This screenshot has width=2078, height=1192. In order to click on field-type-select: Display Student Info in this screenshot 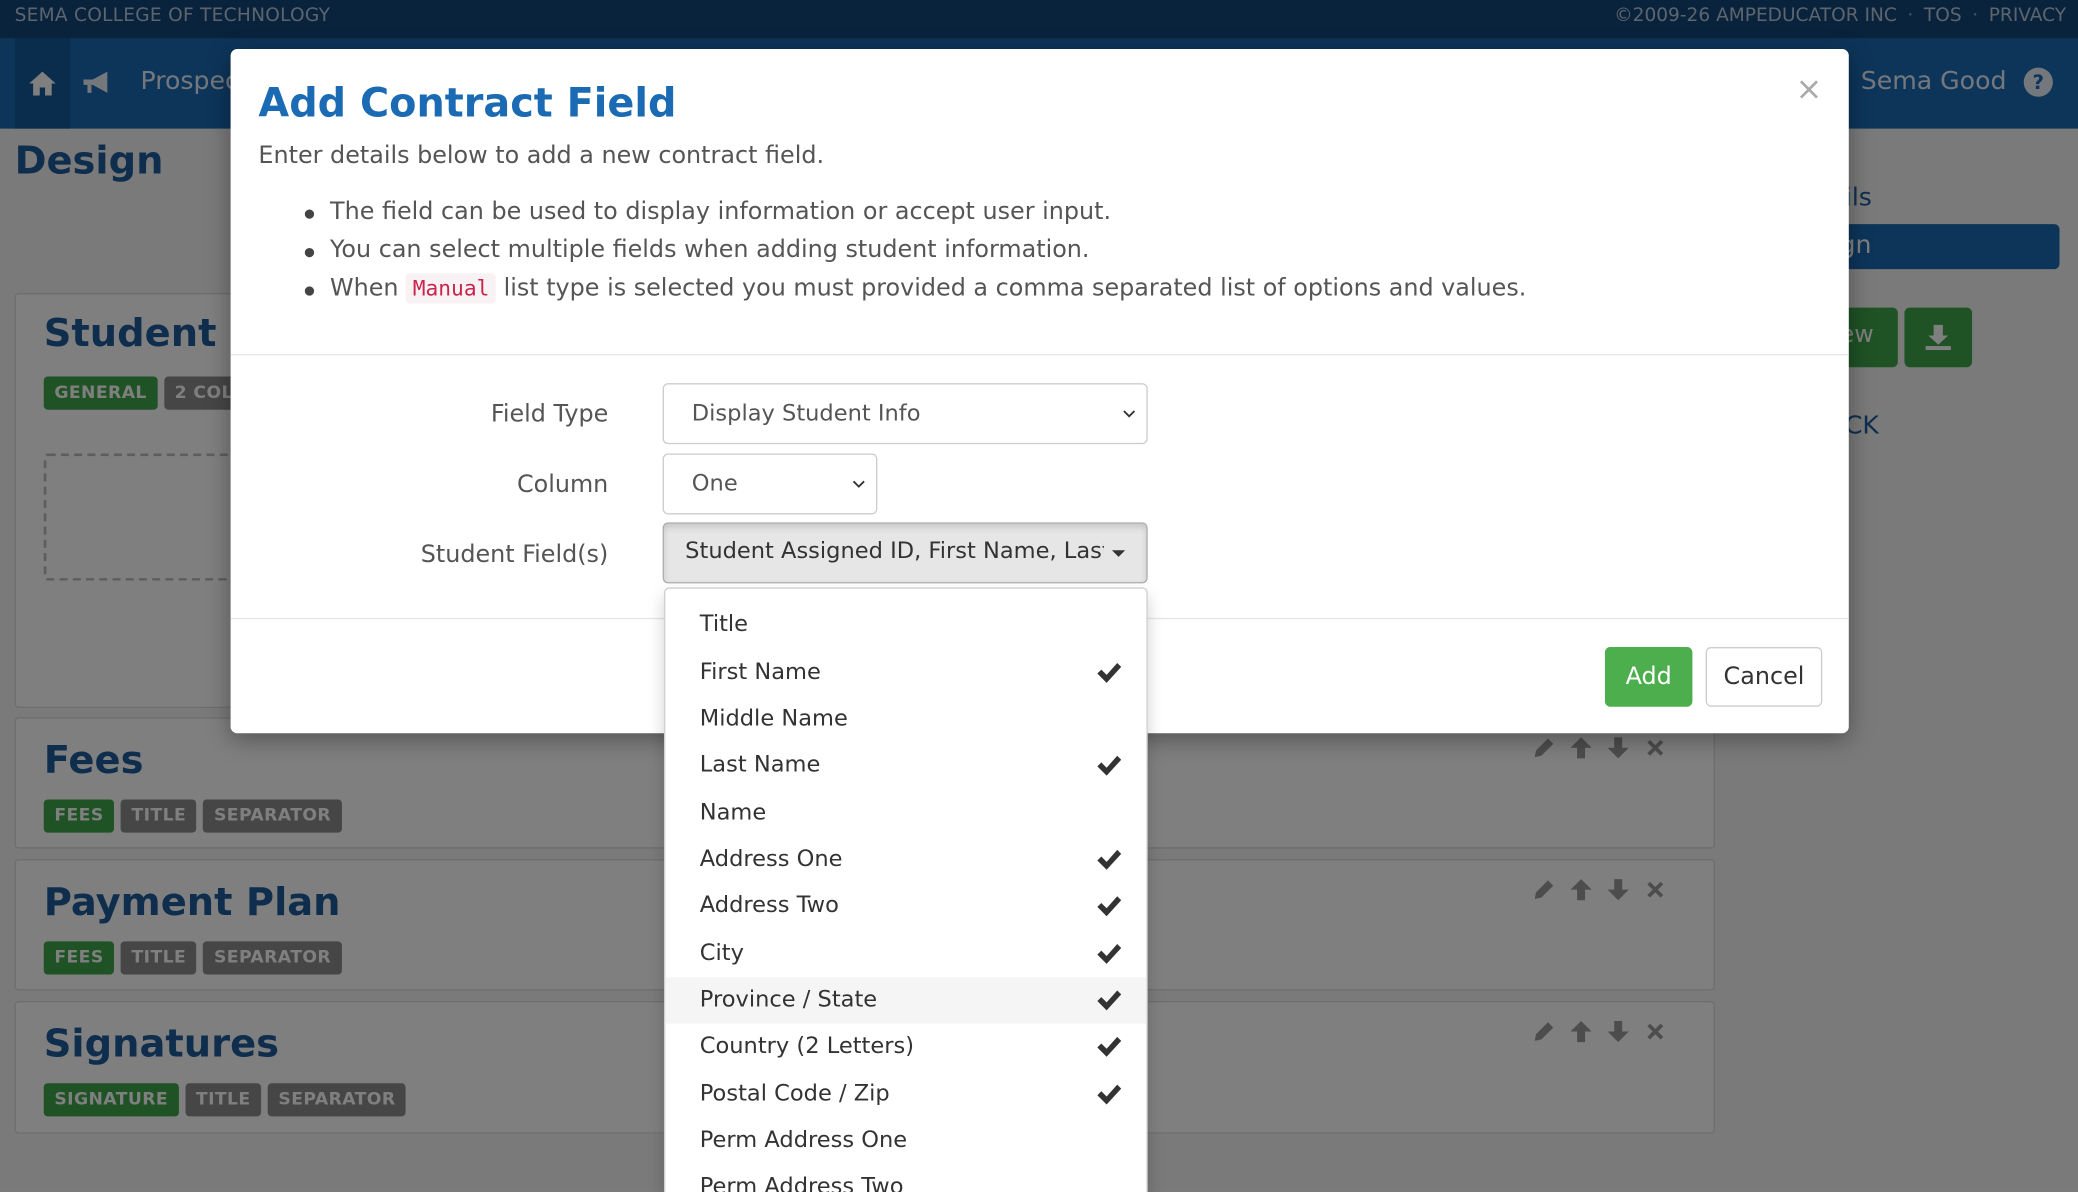, I will do `click(905, 414)`.